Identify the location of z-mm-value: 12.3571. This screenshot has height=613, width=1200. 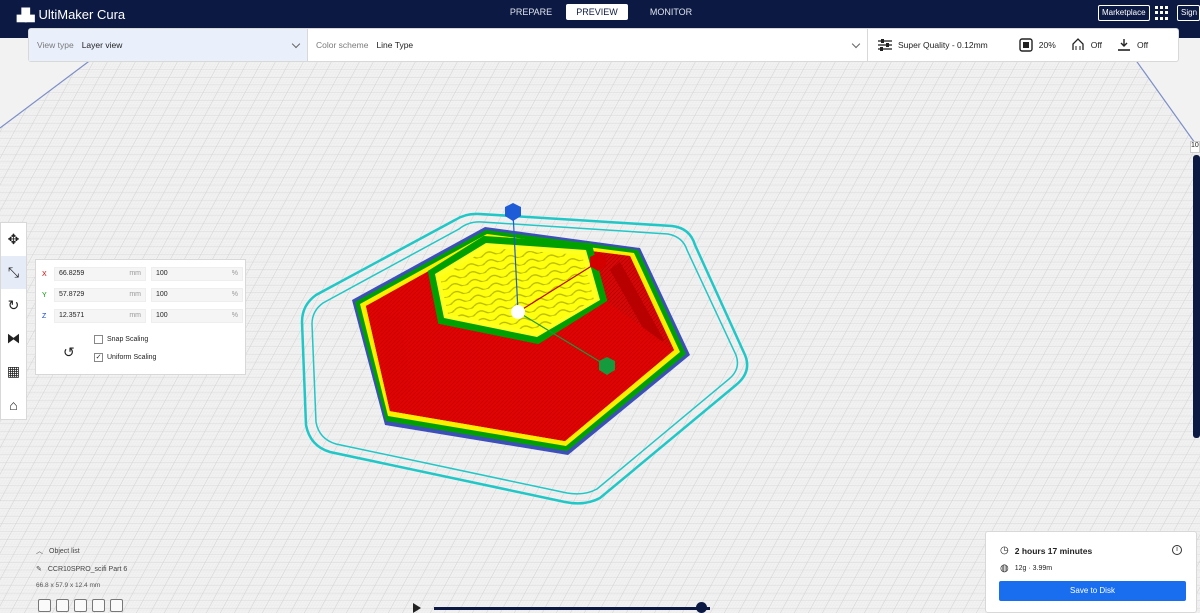
(72, 315).